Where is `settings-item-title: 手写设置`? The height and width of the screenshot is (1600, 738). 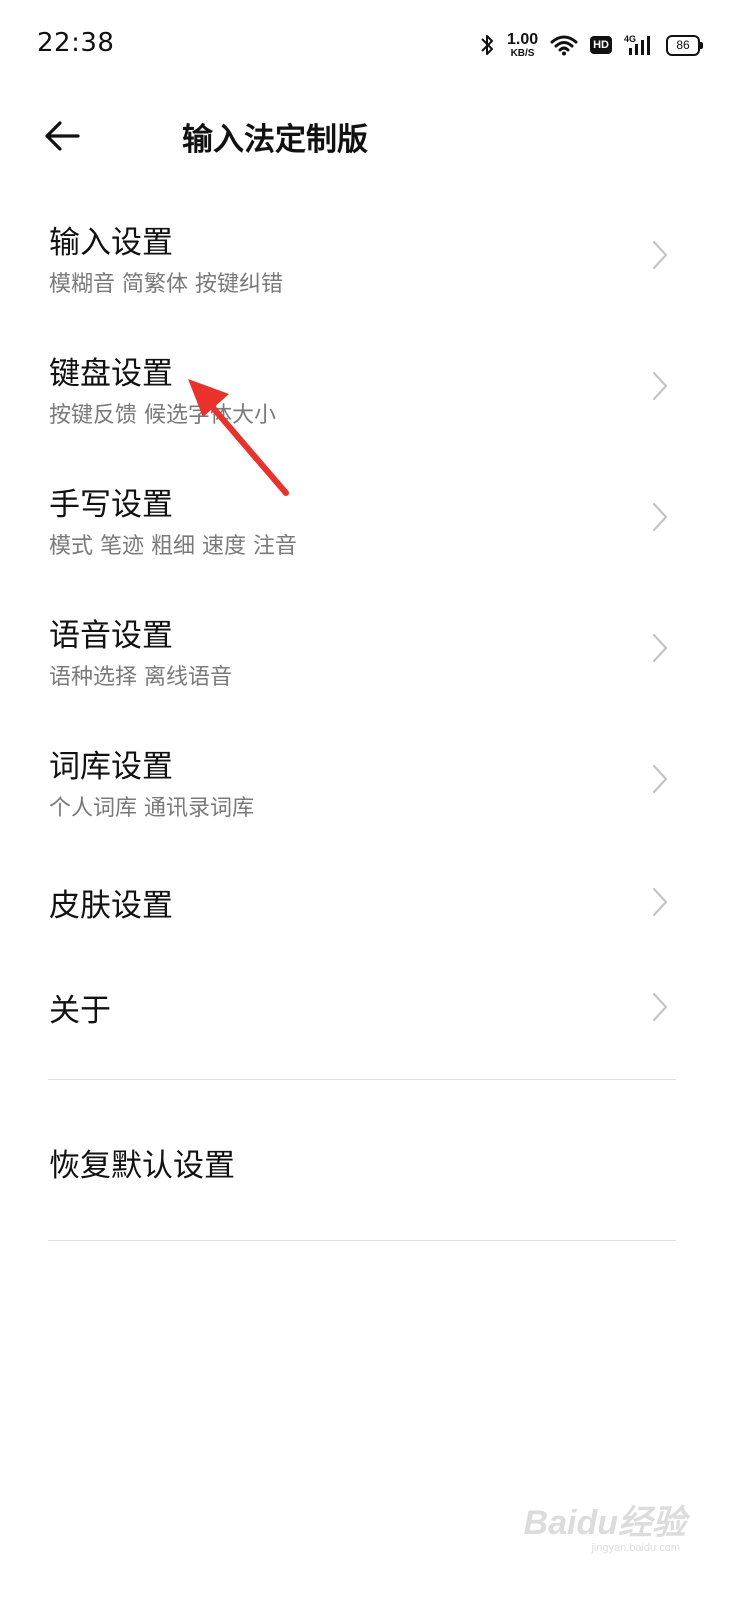
settings-item-title: 手写设置 is located at coordinates (111, 505).